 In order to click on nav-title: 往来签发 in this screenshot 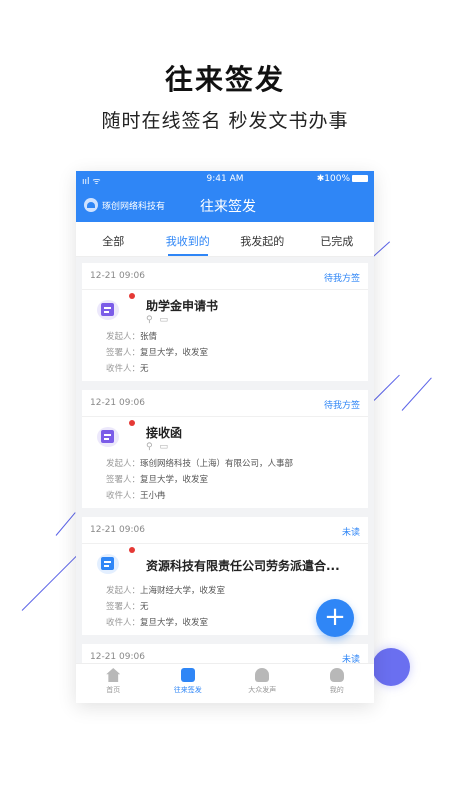, I will do `click(228, 207)`.